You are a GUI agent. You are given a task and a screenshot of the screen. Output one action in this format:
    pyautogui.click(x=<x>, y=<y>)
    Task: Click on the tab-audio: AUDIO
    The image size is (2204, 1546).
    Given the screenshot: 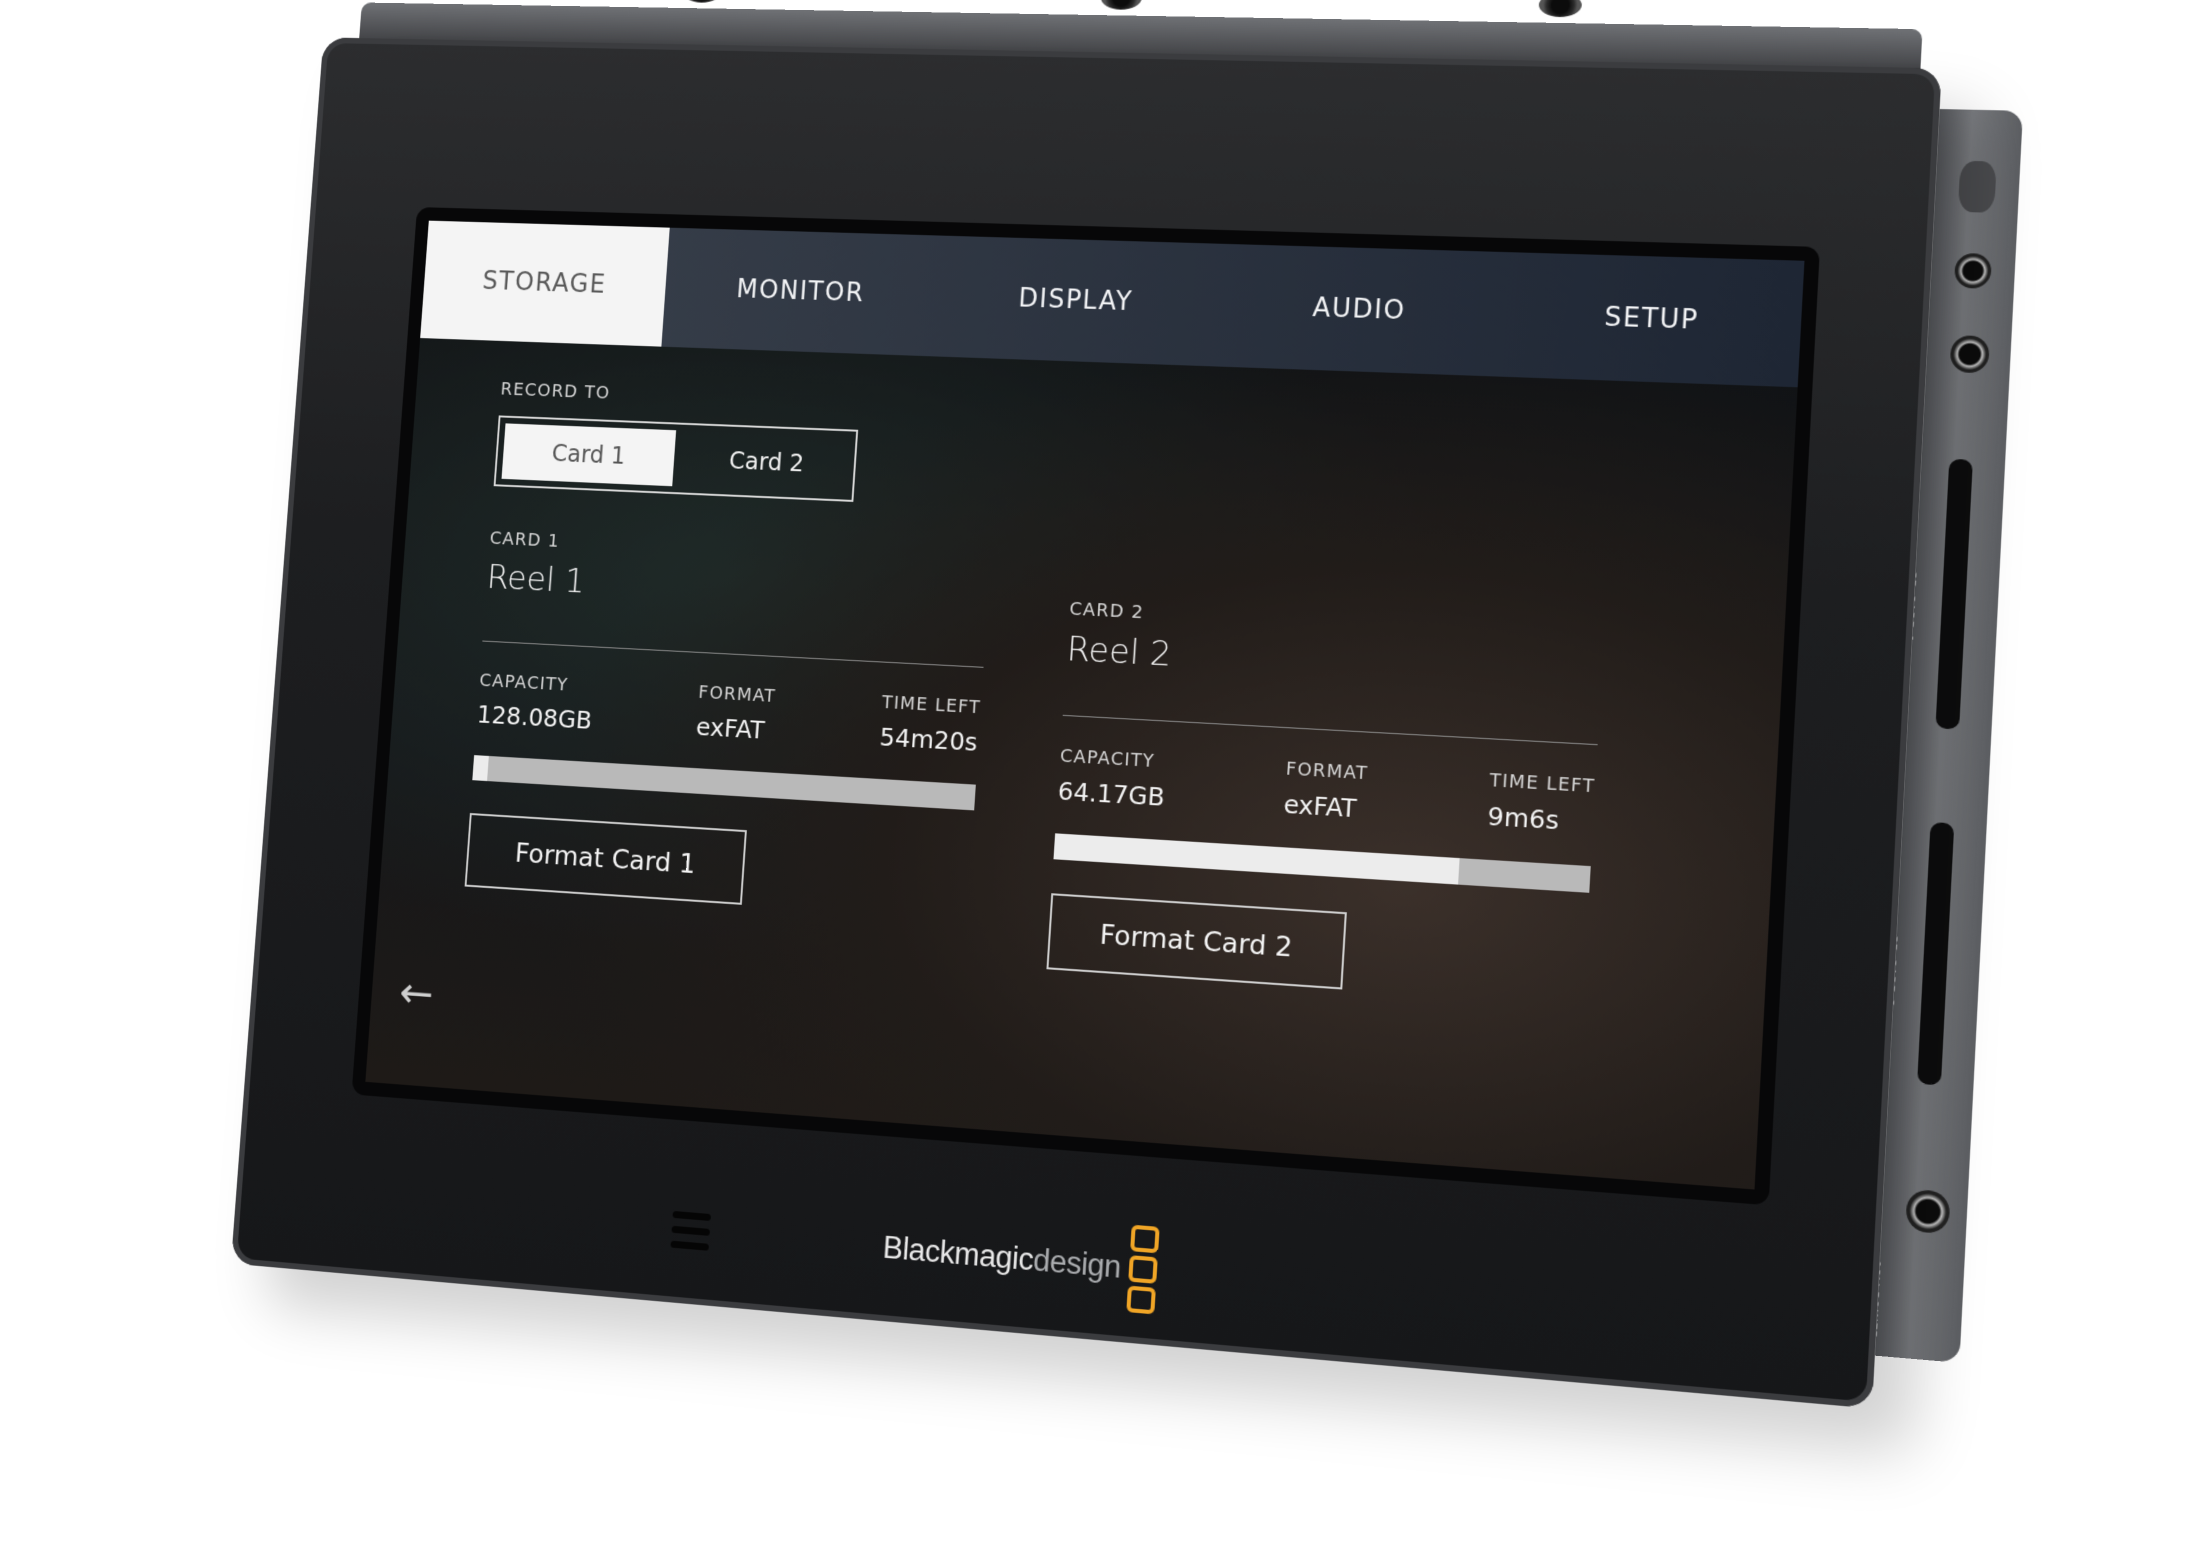 What is the action you would take?
    pyautogui.click(x=1359, y=310)
    